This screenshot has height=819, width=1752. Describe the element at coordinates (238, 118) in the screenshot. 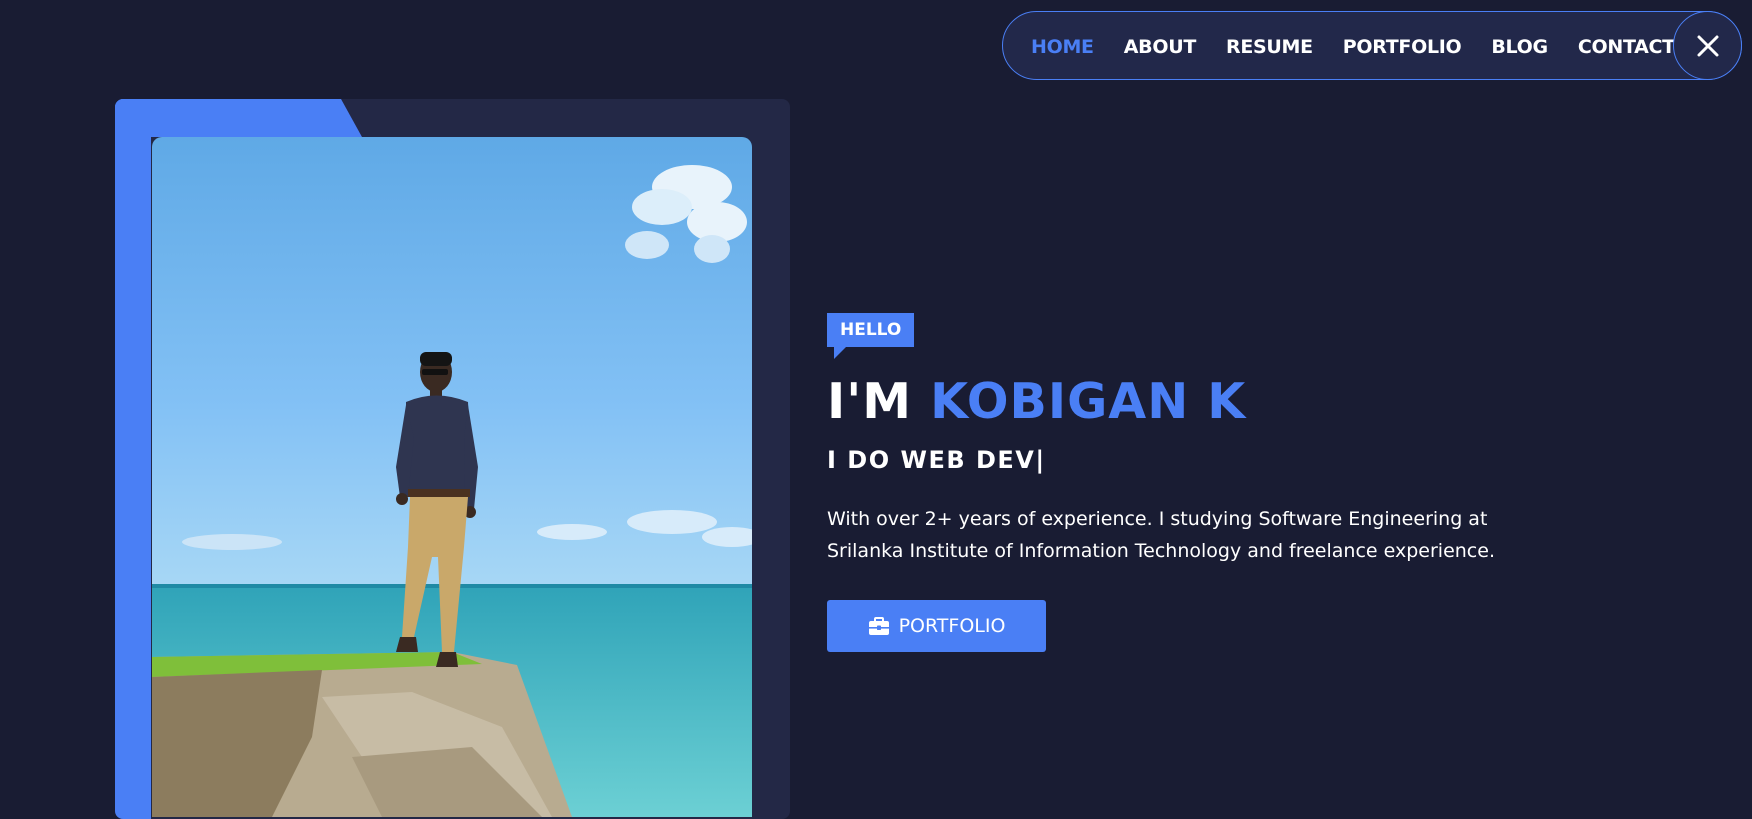

I see `card-accent-tab` at that location.